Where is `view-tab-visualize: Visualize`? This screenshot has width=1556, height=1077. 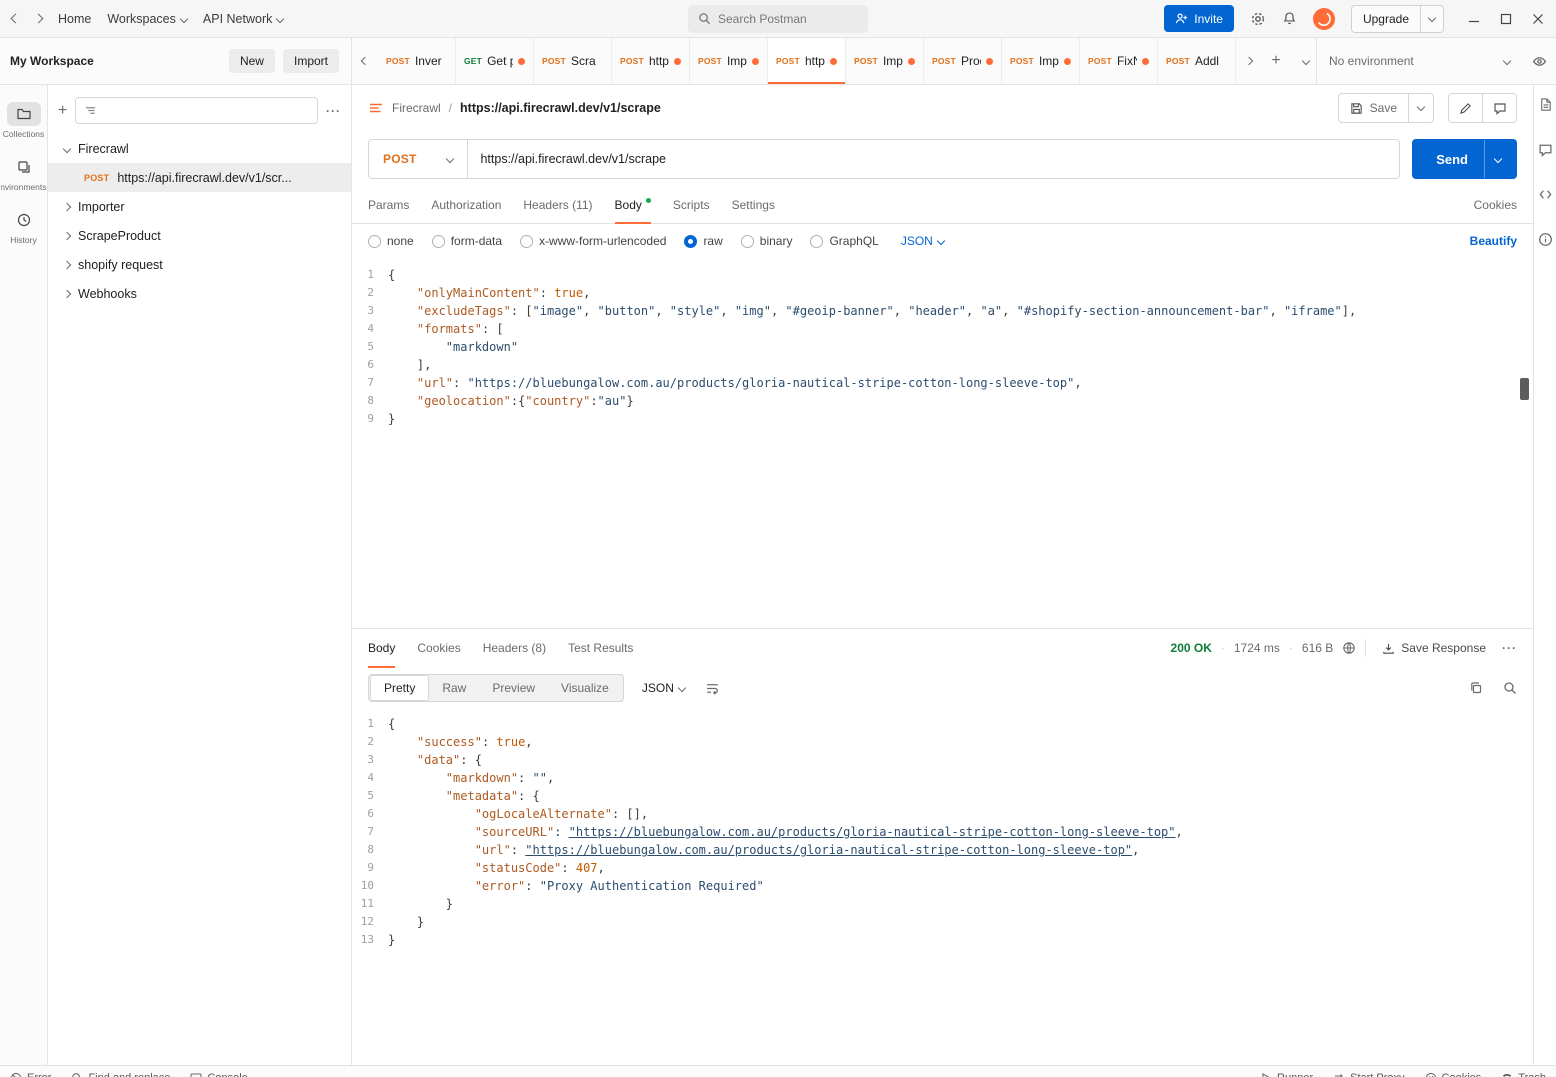
view-tab-visualize: Visualize is located at coordinates (585, 688).